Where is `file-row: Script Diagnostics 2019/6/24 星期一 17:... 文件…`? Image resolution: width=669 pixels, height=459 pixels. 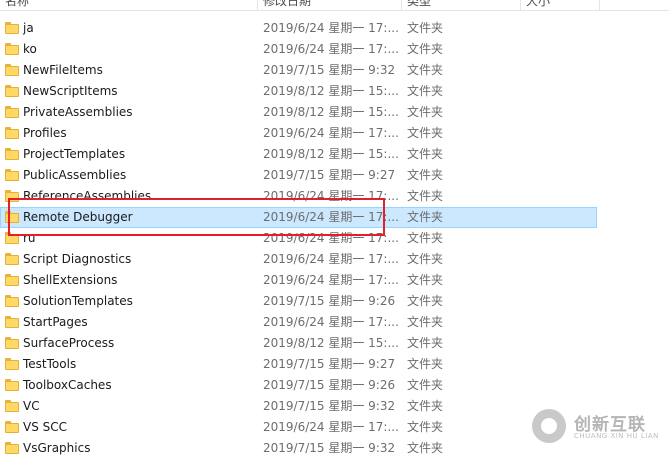
file-row: Script Diagnostics 2019/6/24 星期一 17:... 文件… is located at coordinates (334, 259).